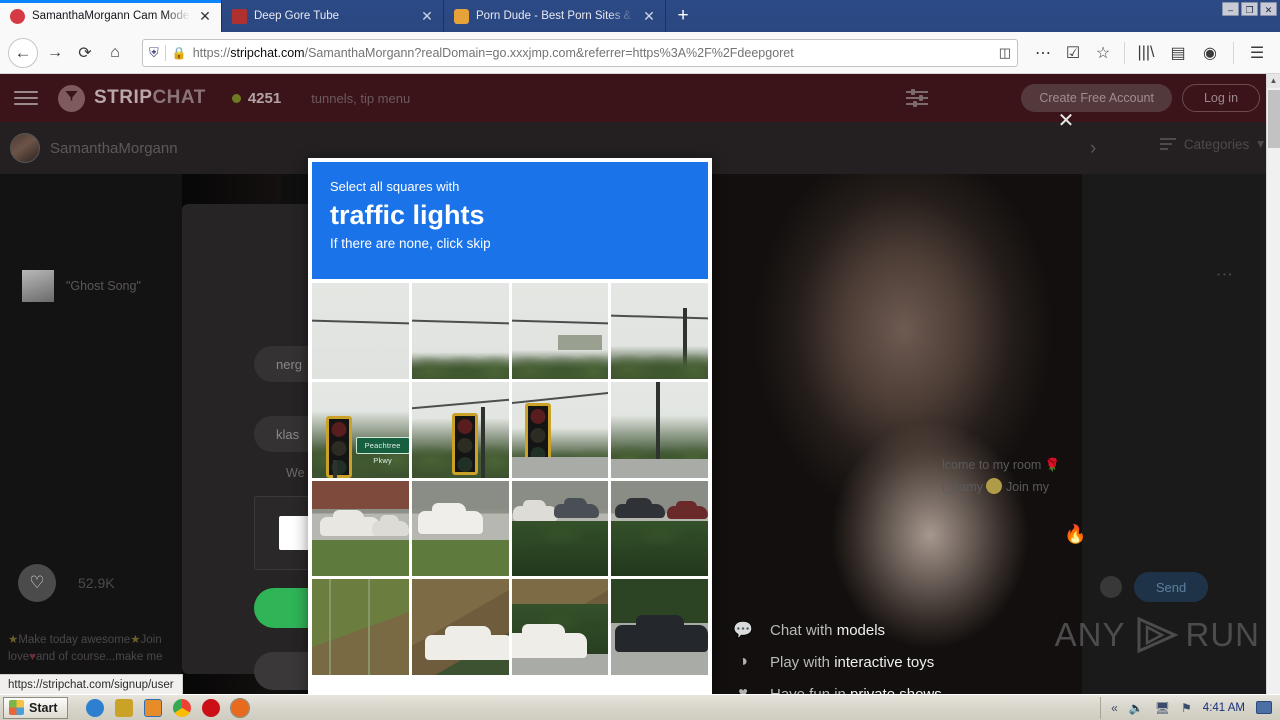 This screenshot has width=1280, height=720. Describe the element at coordinates (1111, 587) in the screenshot. I see `emoji-picker-button` at that location.